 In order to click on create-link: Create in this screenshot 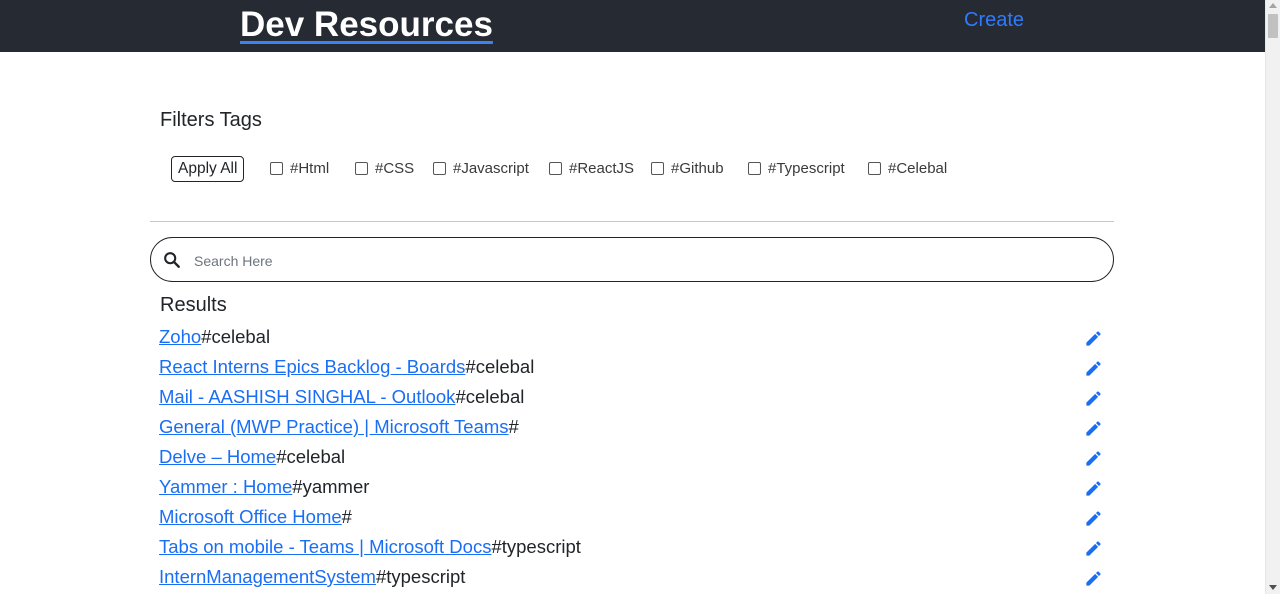, I will do `click(994, 20)`.